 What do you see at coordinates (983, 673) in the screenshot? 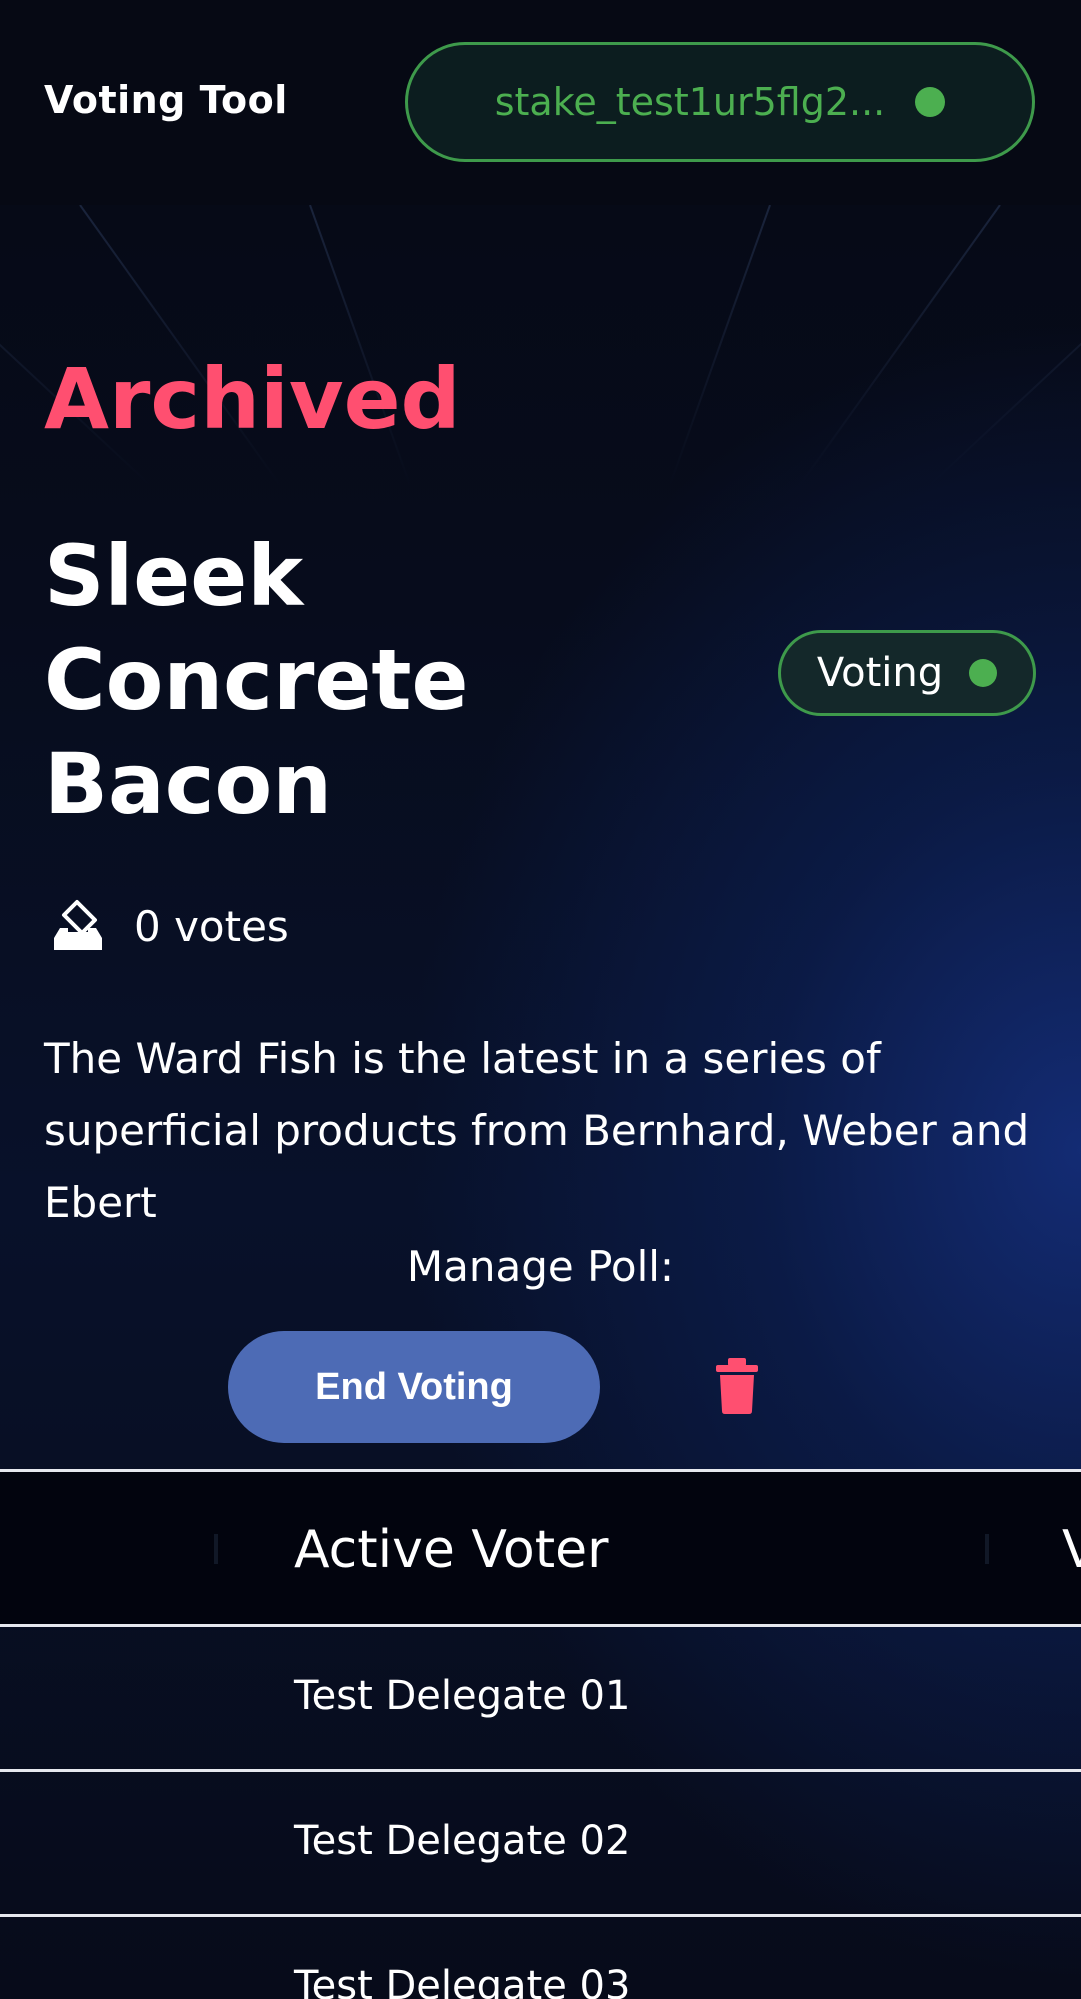
I see `status-indicator-dot` at bounding box center [983, 673].